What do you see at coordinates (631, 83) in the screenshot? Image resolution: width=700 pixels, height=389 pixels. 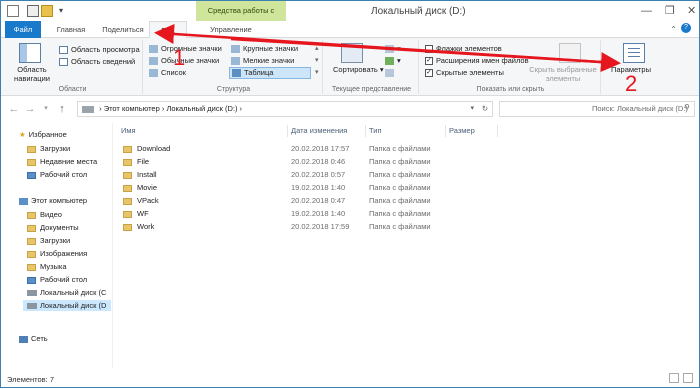 I see `annotation-number-2: 2` at bounding box center [631, 83].